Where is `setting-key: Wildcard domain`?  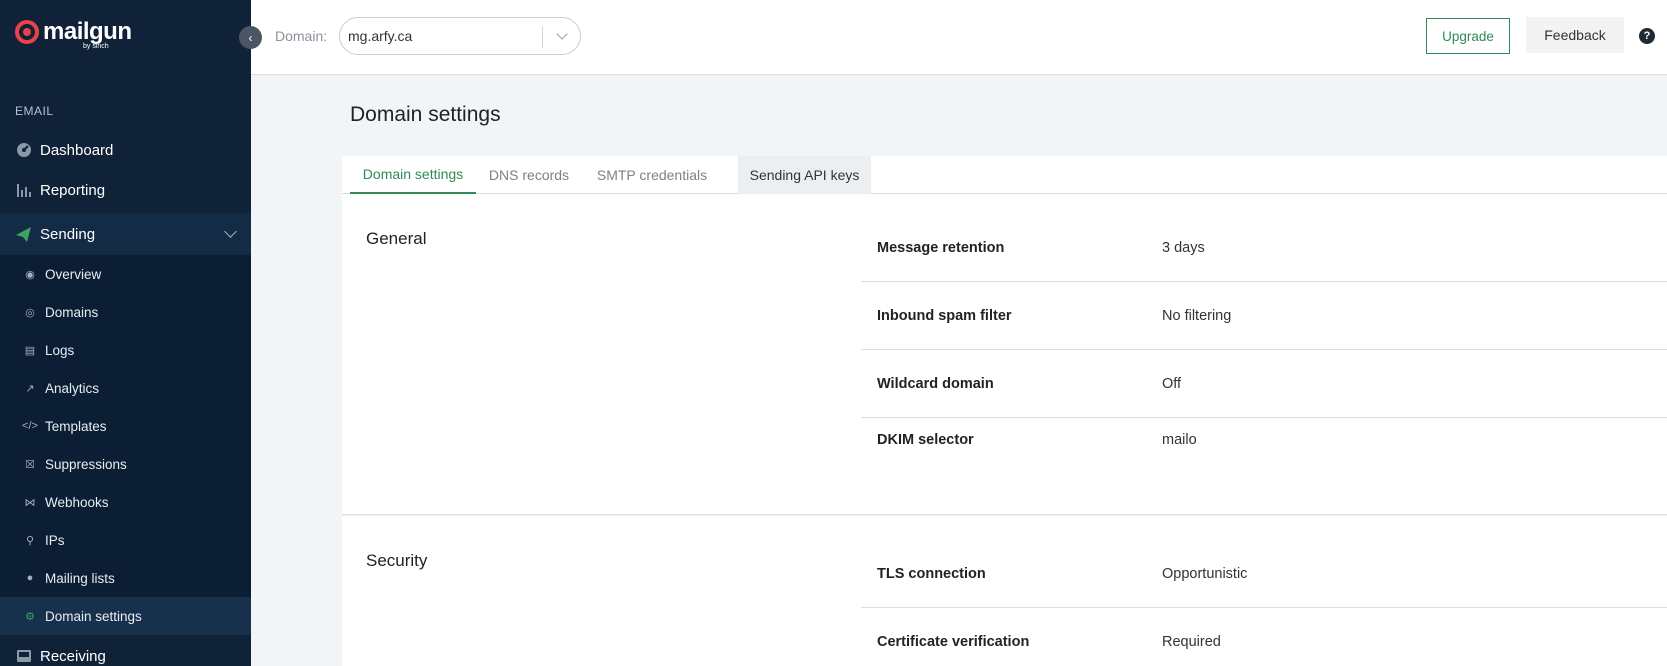 setting-key: Wildcard domain is located at coordinates (935, 383).